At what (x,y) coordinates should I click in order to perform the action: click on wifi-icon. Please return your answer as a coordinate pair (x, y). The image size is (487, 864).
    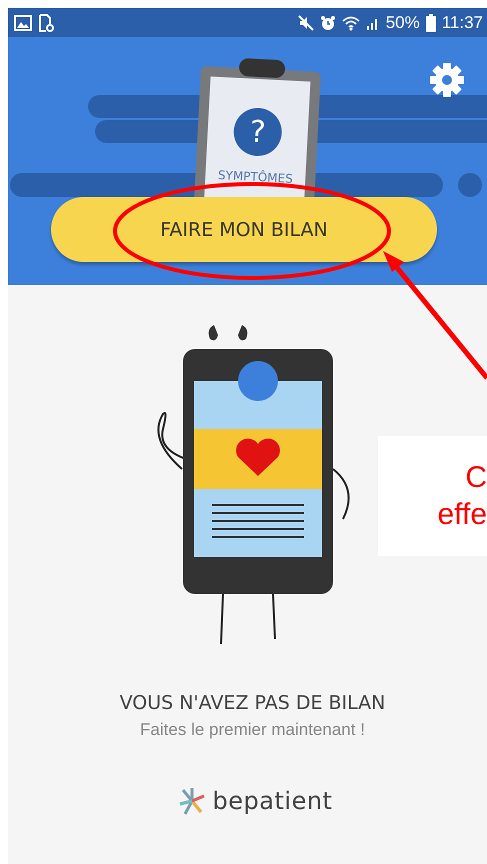
    Looking at the image, I should click on (351, 22).